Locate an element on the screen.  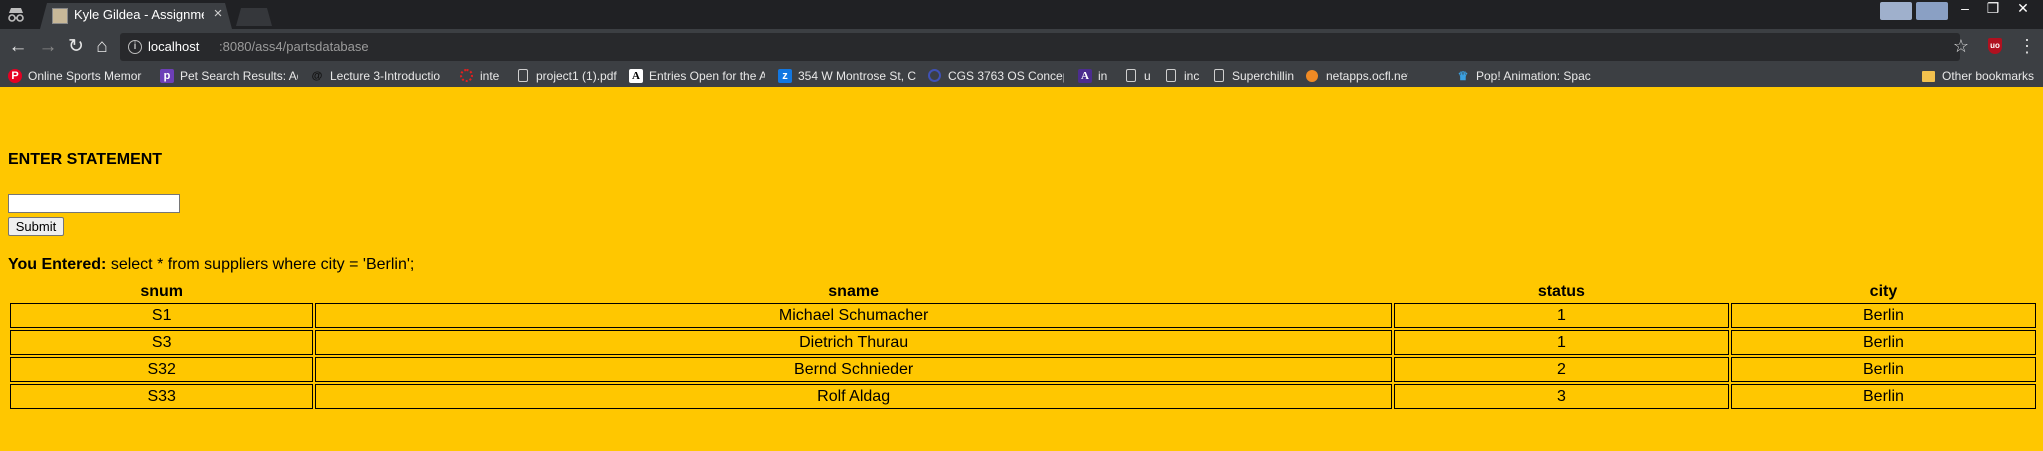
bookmark-item: A in is located at coordinates (1099, 76).